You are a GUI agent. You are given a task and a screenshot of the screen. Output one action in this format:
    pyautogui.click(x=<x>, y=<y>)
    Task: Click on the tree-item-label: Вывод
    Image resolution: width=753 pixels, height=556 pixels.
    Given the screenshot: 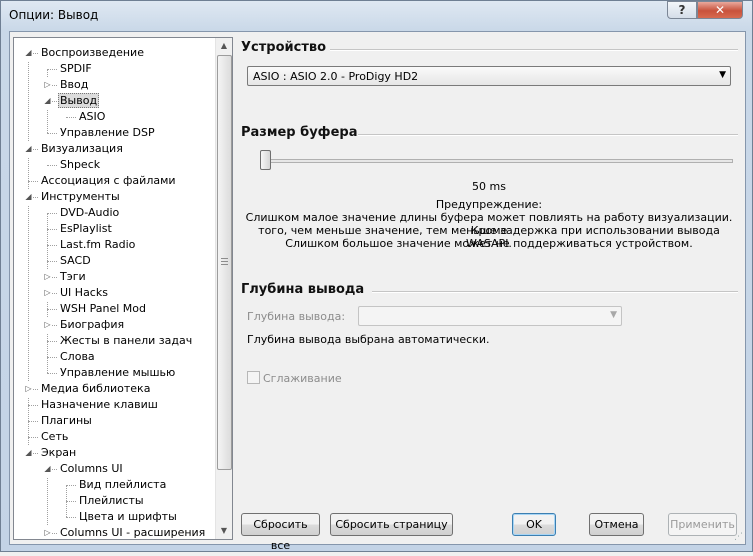 What is the action you would take?
    pyautogui.click(x=79, y=100)
    